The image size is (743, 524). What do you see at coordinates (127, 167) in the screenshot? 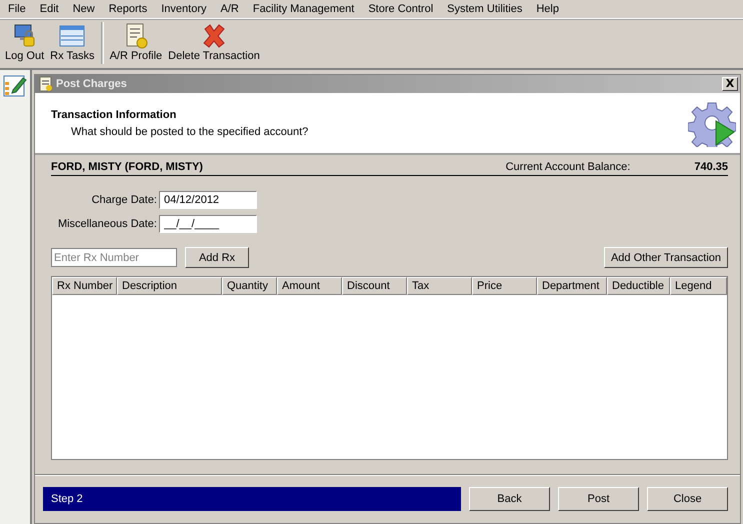
I see `account-name: FORD, MISTY (FORD, MISTY)` at bounding box center [127, 167].